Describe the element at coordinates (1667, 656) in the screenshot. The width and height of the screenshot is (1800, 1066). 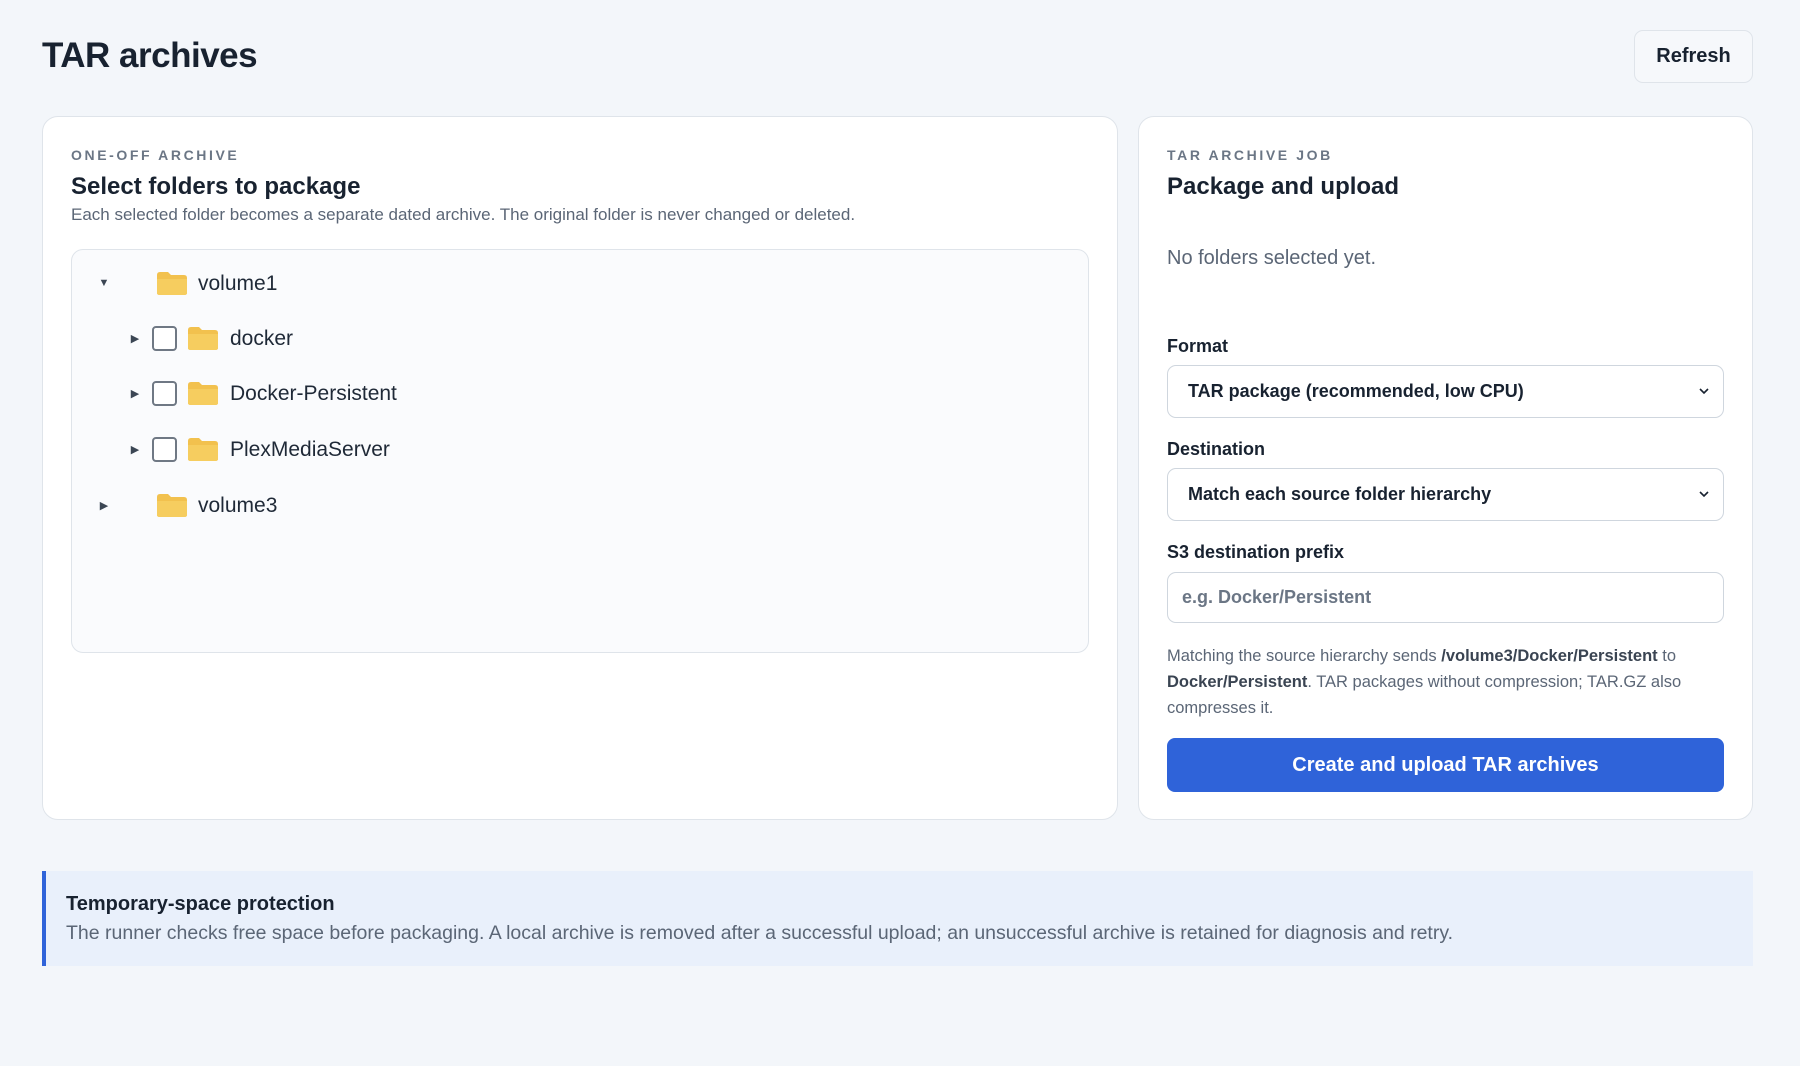
I see `help-text-part: to` at that location.